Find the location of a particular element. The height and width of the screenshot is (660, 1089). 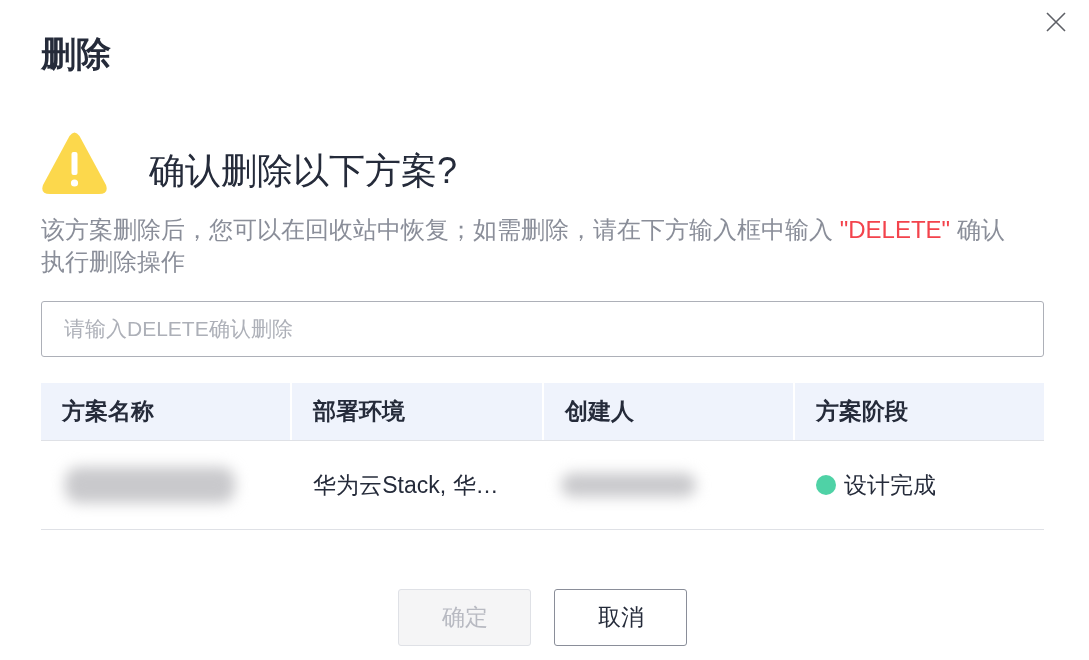

description-text: 该方案删除后，您可以在回收站中恢复；如需删除，请在下方输入框中输入 "DELETE" 确认执行删除操作 is located at coordinates (523, 246).